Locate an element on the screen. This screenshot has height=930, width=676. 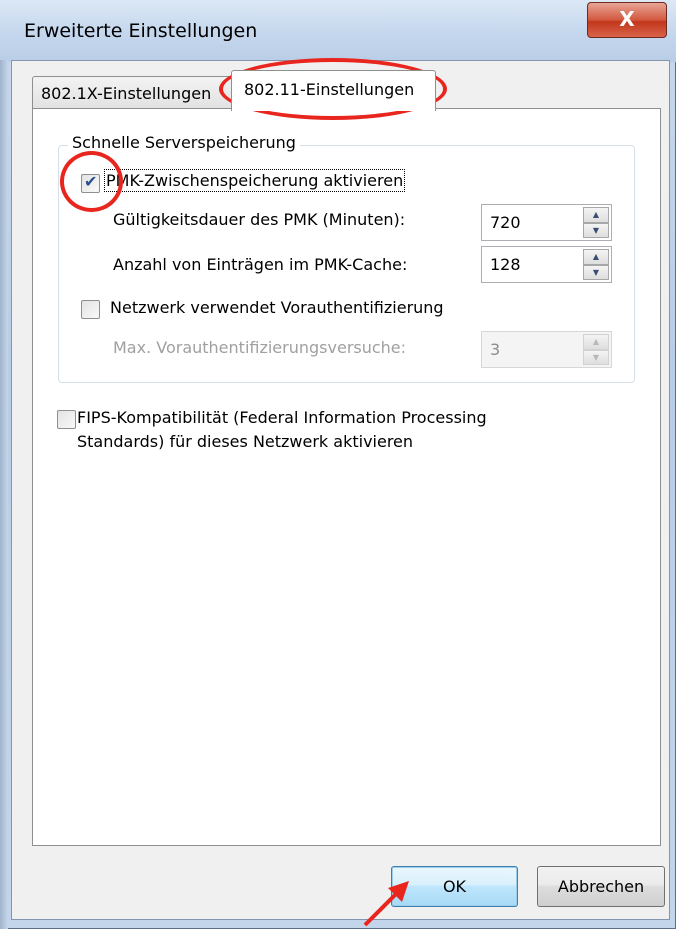
tab-80211-settings: 802.11-Einstellungen is located at coordinates (333, 90).